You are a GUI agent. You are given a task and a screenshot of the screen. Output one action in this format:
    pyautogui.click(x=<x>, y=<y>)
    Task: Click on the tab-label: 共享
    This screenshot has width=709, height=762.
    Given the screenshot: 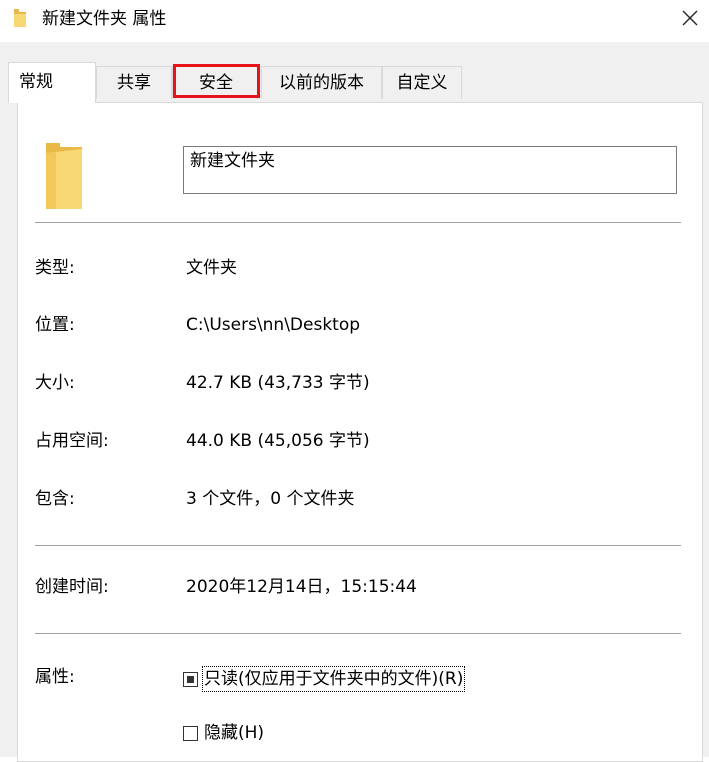 What is the action you would take?
    pyautogui.click(x=134, y=83)
    